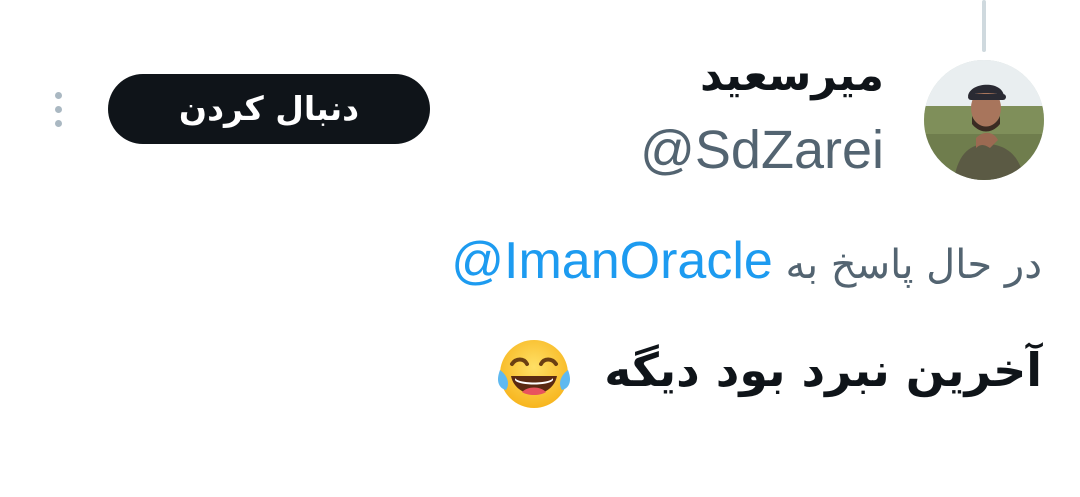 This screenshot has height=497, width=1080. I want to click on tweet-text: آخرین نبرد بود دیگه, so click(823, 370).